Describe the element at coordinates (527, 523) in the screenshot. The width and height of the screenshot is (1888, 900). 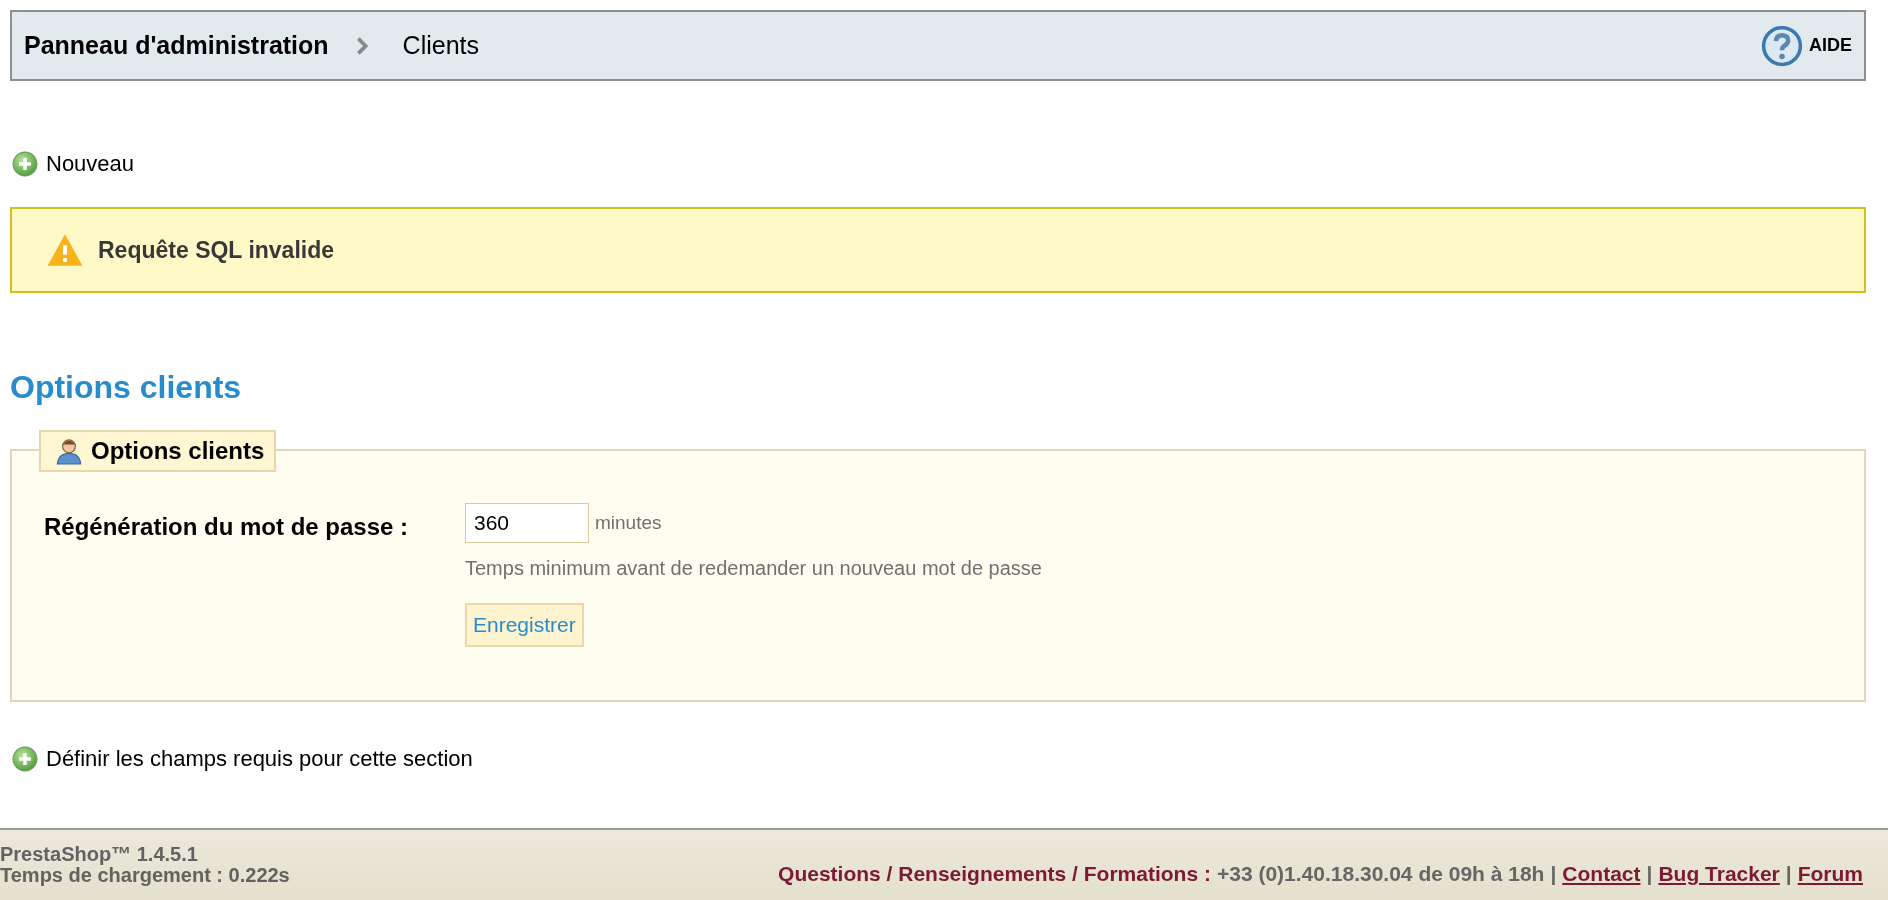
I see `password-regeneration-field: 360` at that location.